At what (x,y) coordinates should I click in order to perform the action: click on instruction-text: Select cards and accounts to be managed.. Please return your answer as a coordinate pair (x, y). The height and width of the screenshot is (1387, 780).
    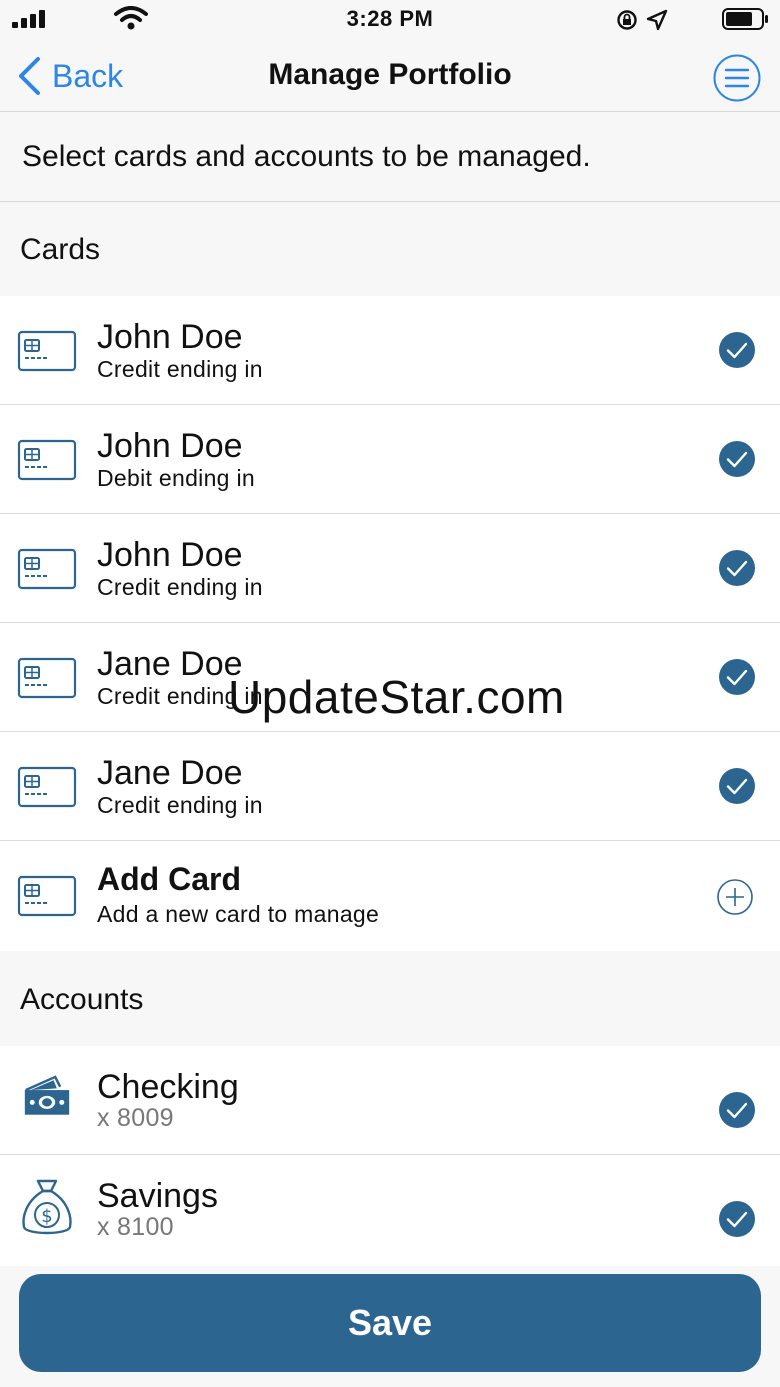
    Looking at the image, I should click on (306, 156).